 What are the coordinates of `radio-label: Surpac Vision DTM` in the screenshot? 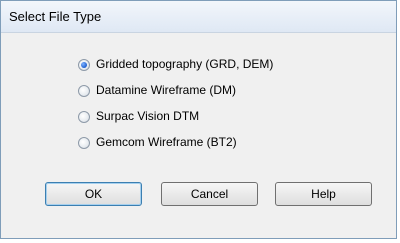 It's located at (148, 116).